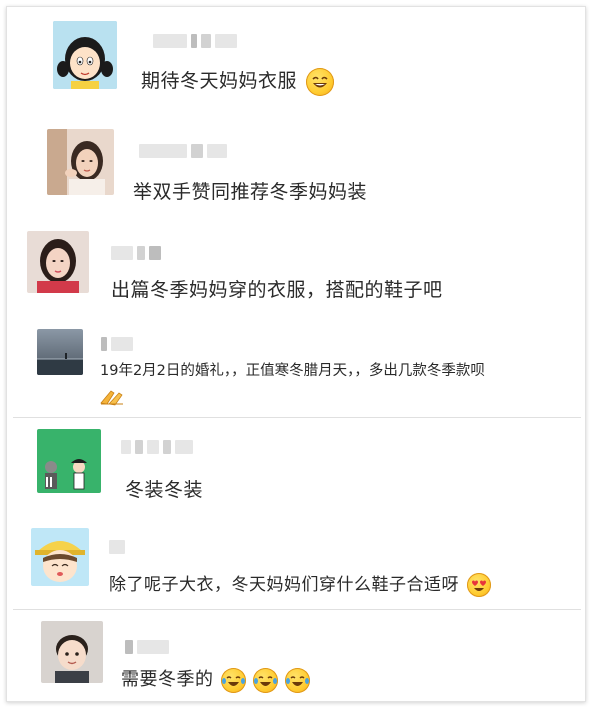 This screenshot has width=592, height=708. What do you see at coordinates (300, 583) in the screenshot?
I see `comment-text: 除了呢子大衣，冬天妈妈们穿什么鞋子合适呀` at bounding box center [300, 583].